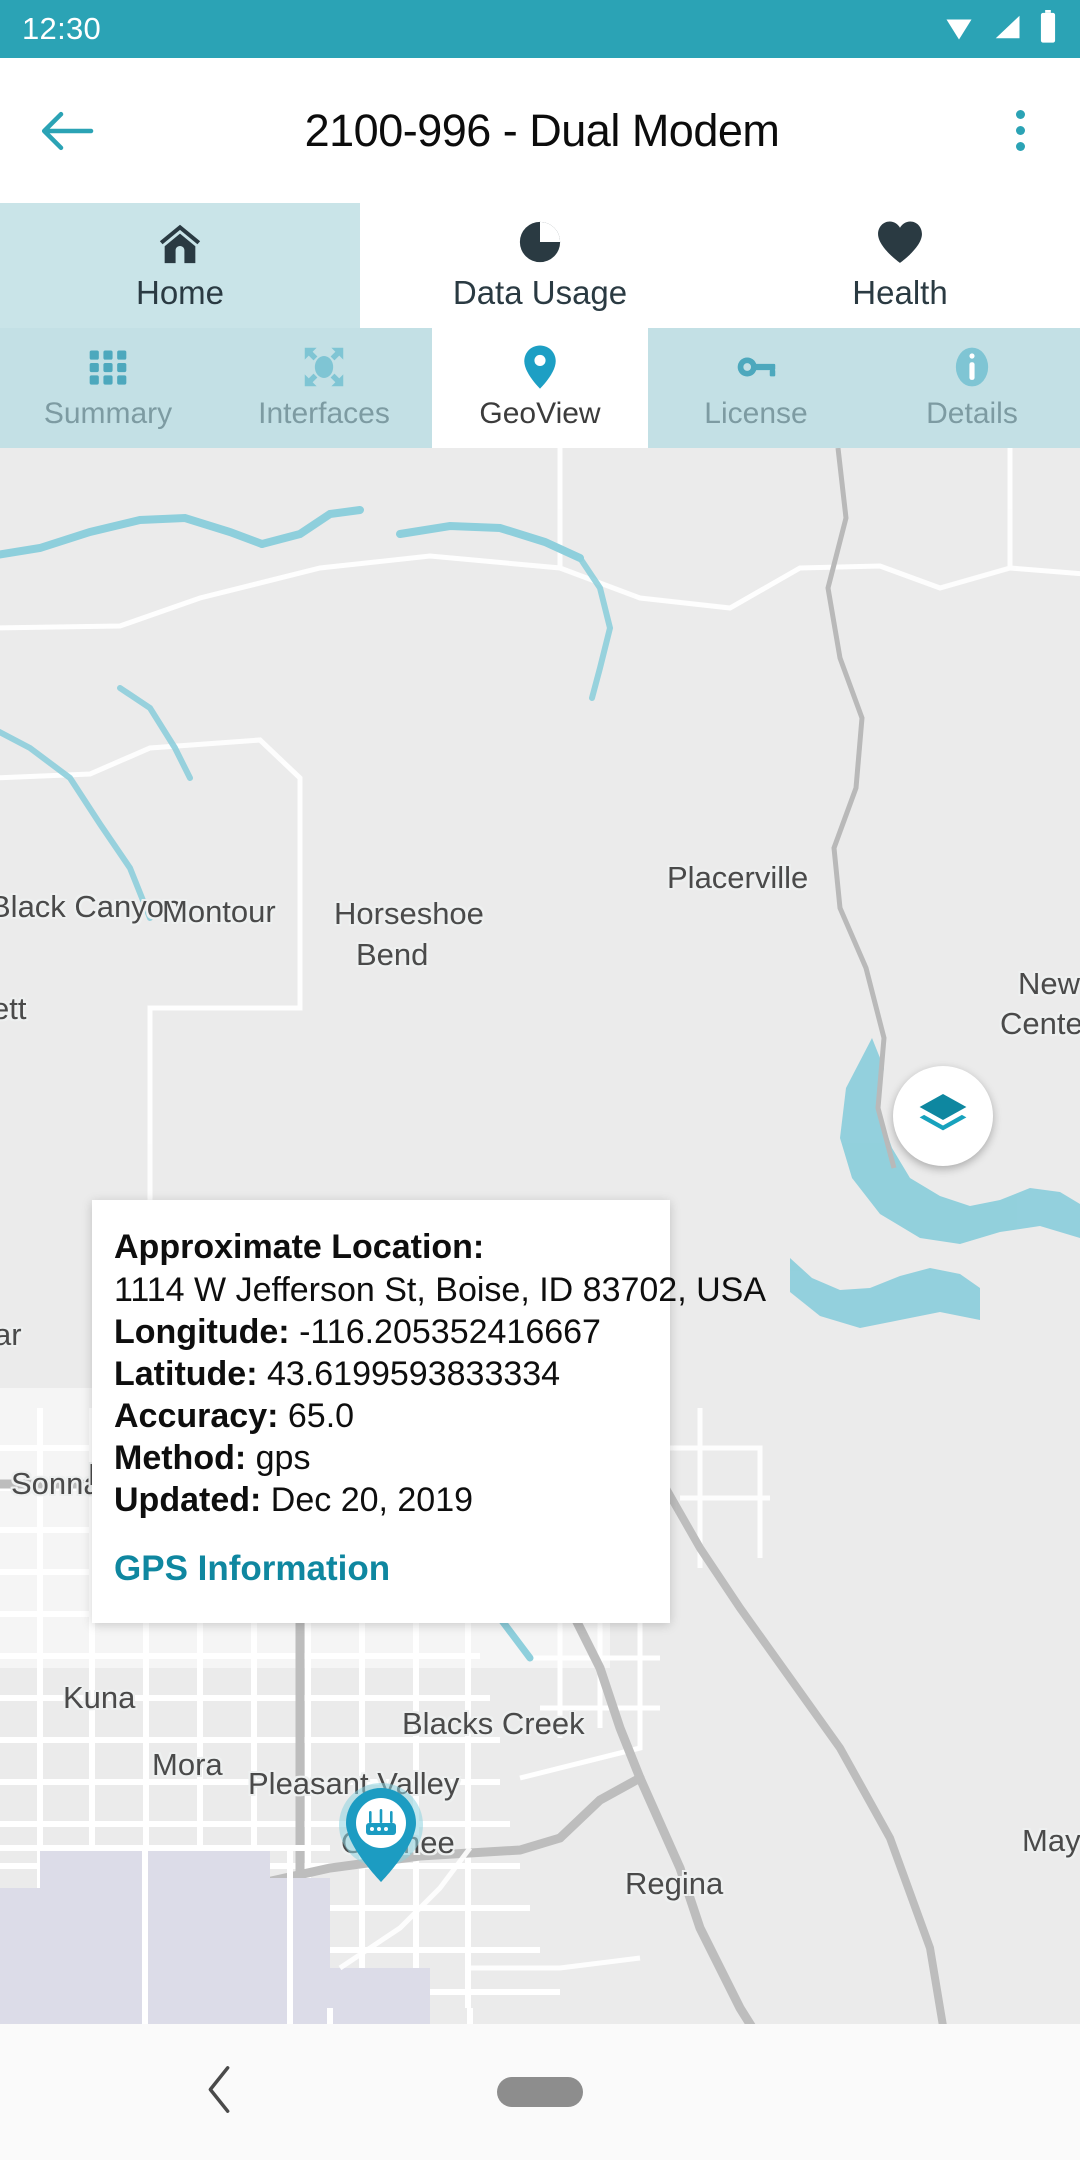  What do you see at coordinates (324, 367) in the screenshot?
I see `interfaces-icon` at bounding box center [324, 367].